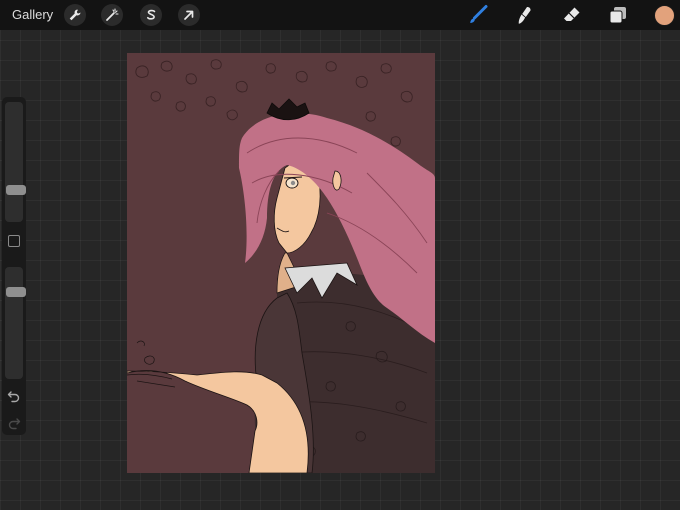 The width and height of the screenshot is (680, 510). Describe the element at coordinates (15, 323) in the screenshot. I see `opacity-slider` at that location.